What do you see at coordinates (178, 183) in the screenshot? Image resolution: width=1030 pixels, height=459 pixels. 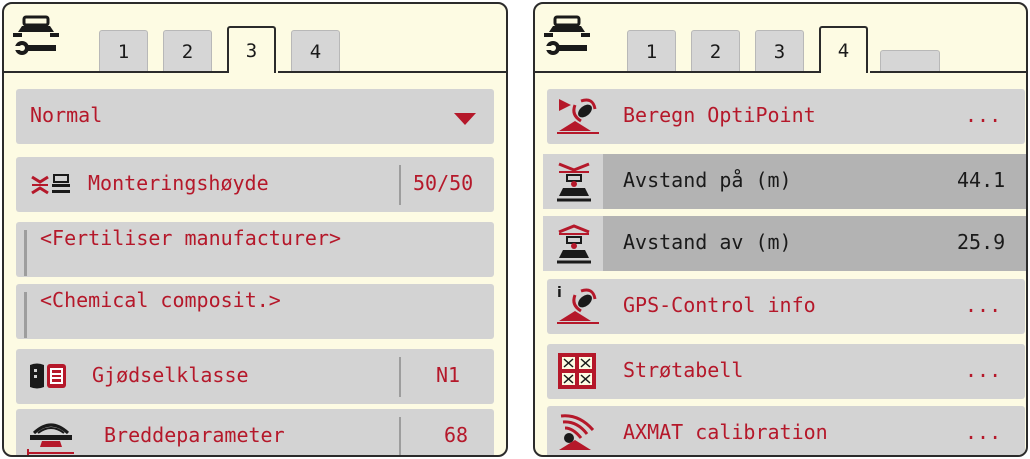 I see `mounting-height-label: Monteringshøyde` at bounding box center [178, 183].